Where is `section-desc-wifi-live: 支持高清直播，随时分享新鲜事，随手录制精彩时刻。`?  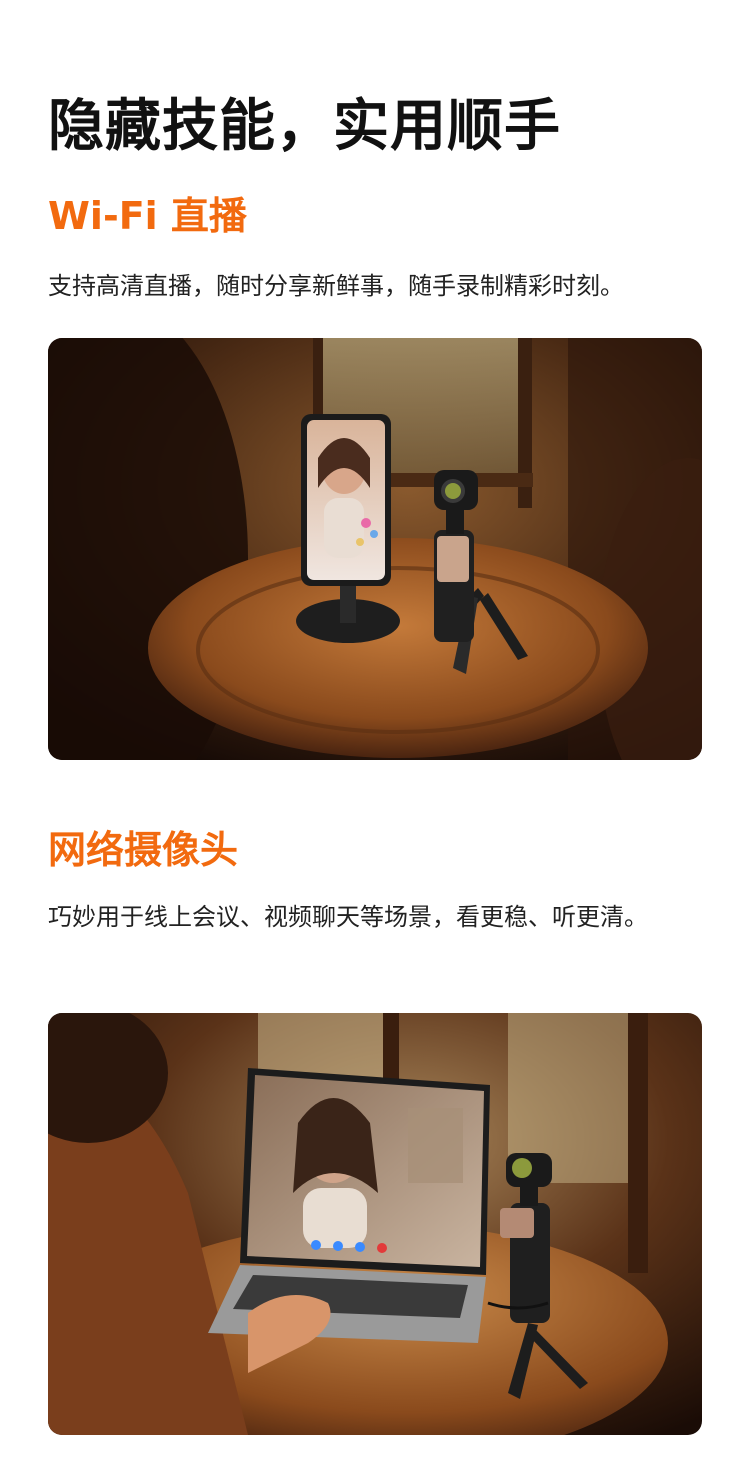
section-desc-wifi-live: 支持高清直播，随时分享新鲜事，随手录制精彩时刻。 is located at coordinates (336, 286).